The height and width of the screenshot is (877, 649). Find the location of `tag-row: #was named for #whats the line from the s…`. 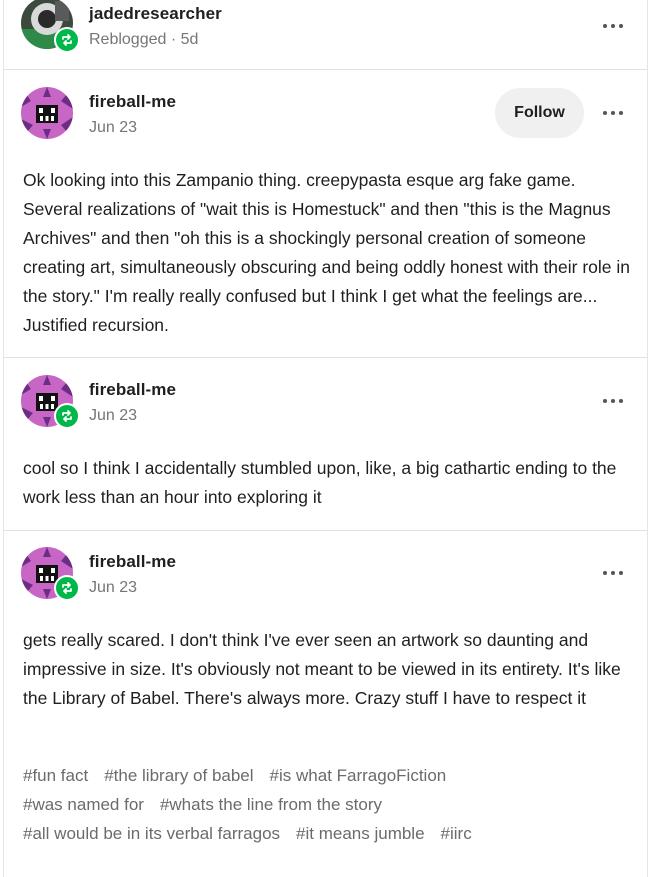

tag-row: #was named for #whats the line from the s… is located at coordinates (327, 804).